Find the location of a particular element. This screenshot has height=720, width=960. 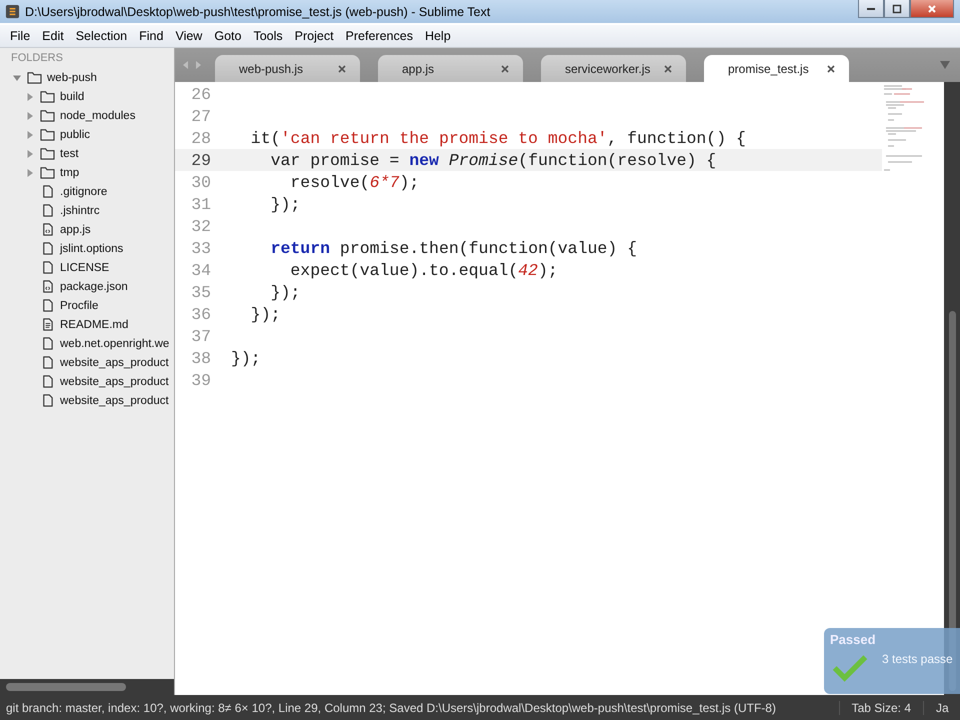

file-name: Procfile is located at coordinates (79, 306).